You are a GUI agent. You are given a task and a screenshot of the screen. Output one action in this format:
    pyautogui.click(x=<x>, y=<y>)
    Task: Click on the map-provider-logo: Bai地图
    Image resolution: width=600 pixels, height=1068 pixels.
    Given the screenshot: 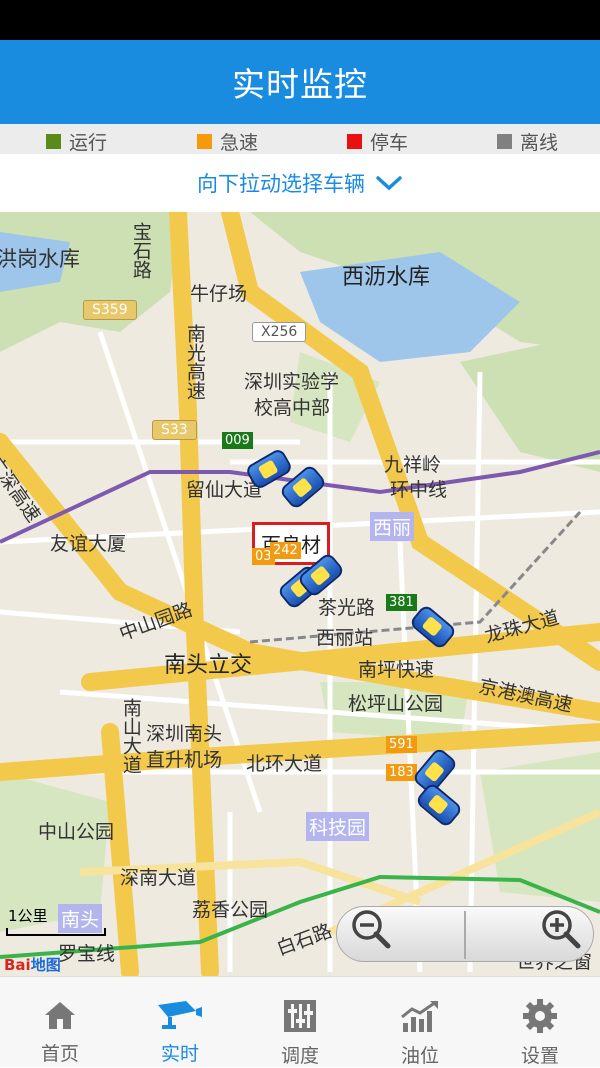 What is the action you would take?
    pyautogui.click(x=32, y=964)
    